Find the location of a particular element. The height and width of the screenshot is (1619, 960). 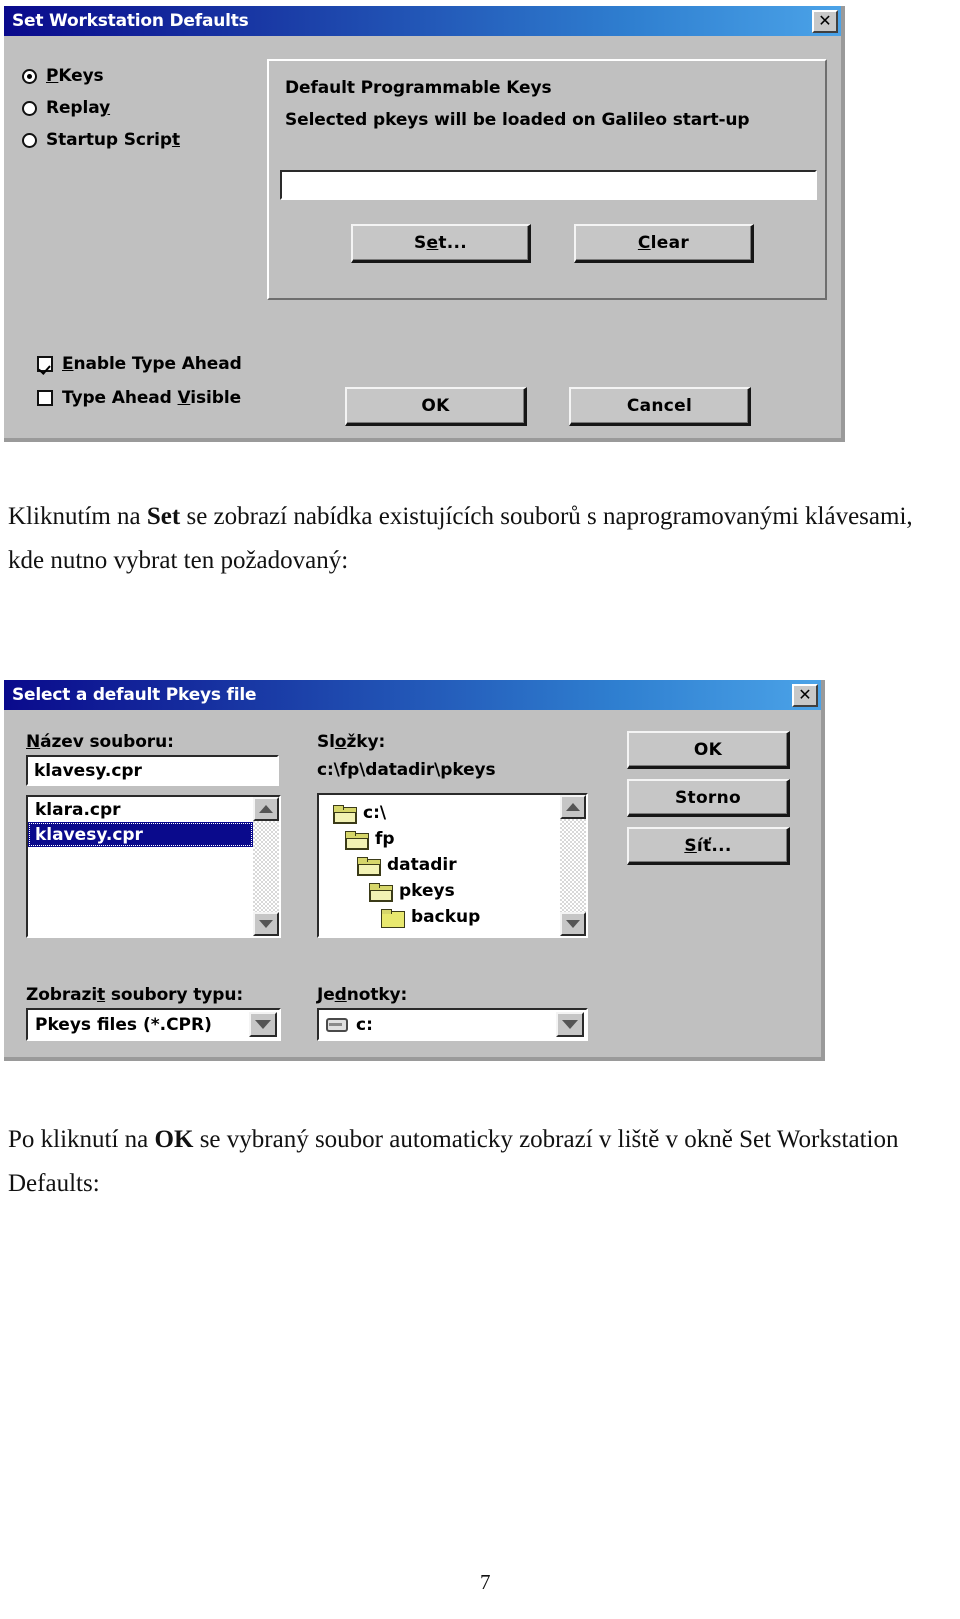

para2-bold-ok: OK is located at coordinates (174, 1139).